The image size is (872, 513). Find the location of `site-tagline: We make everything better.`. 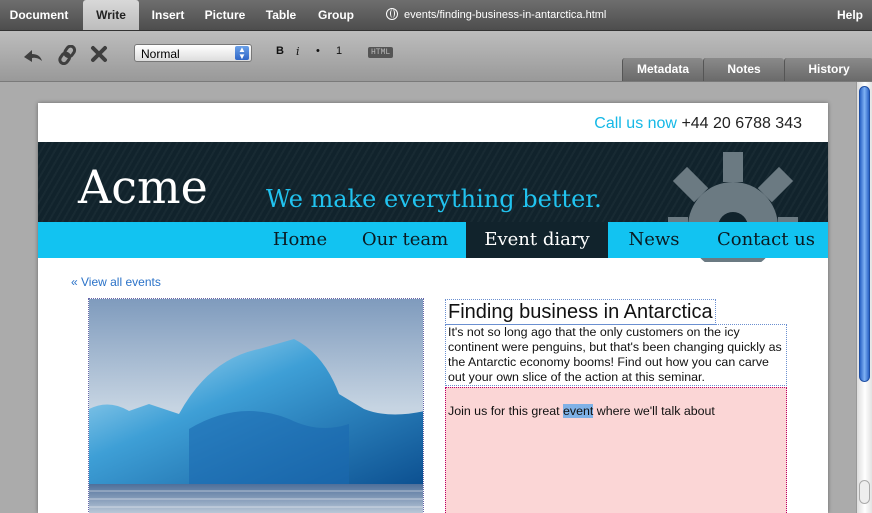

site-tagline: We make everything better. is located at coordinates (434, 199).